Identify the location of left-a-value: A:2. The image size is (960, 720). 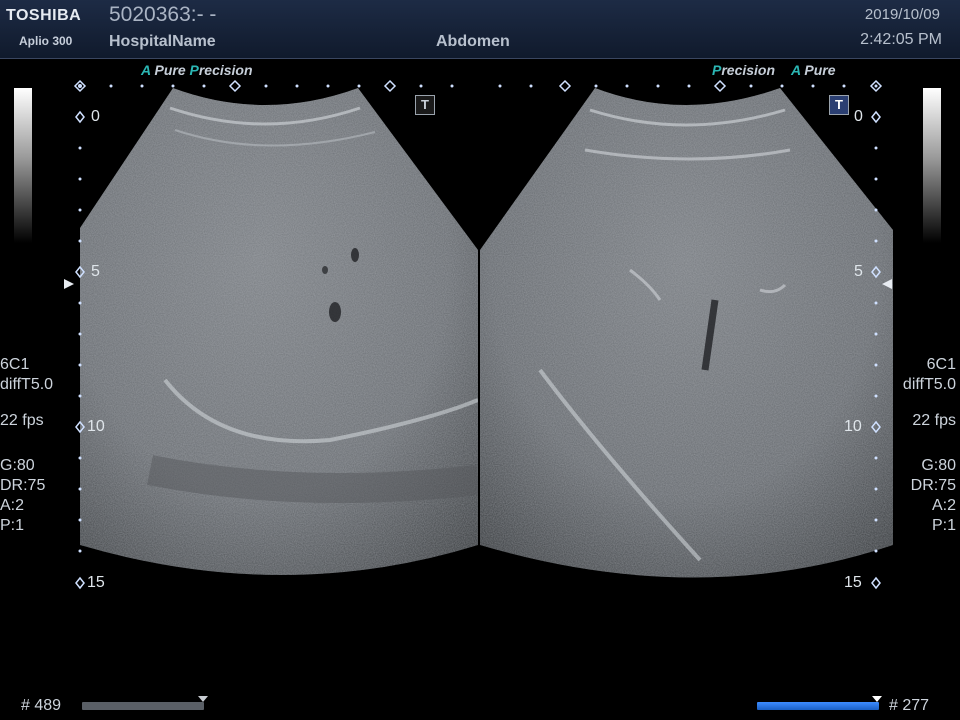
(12, 505).